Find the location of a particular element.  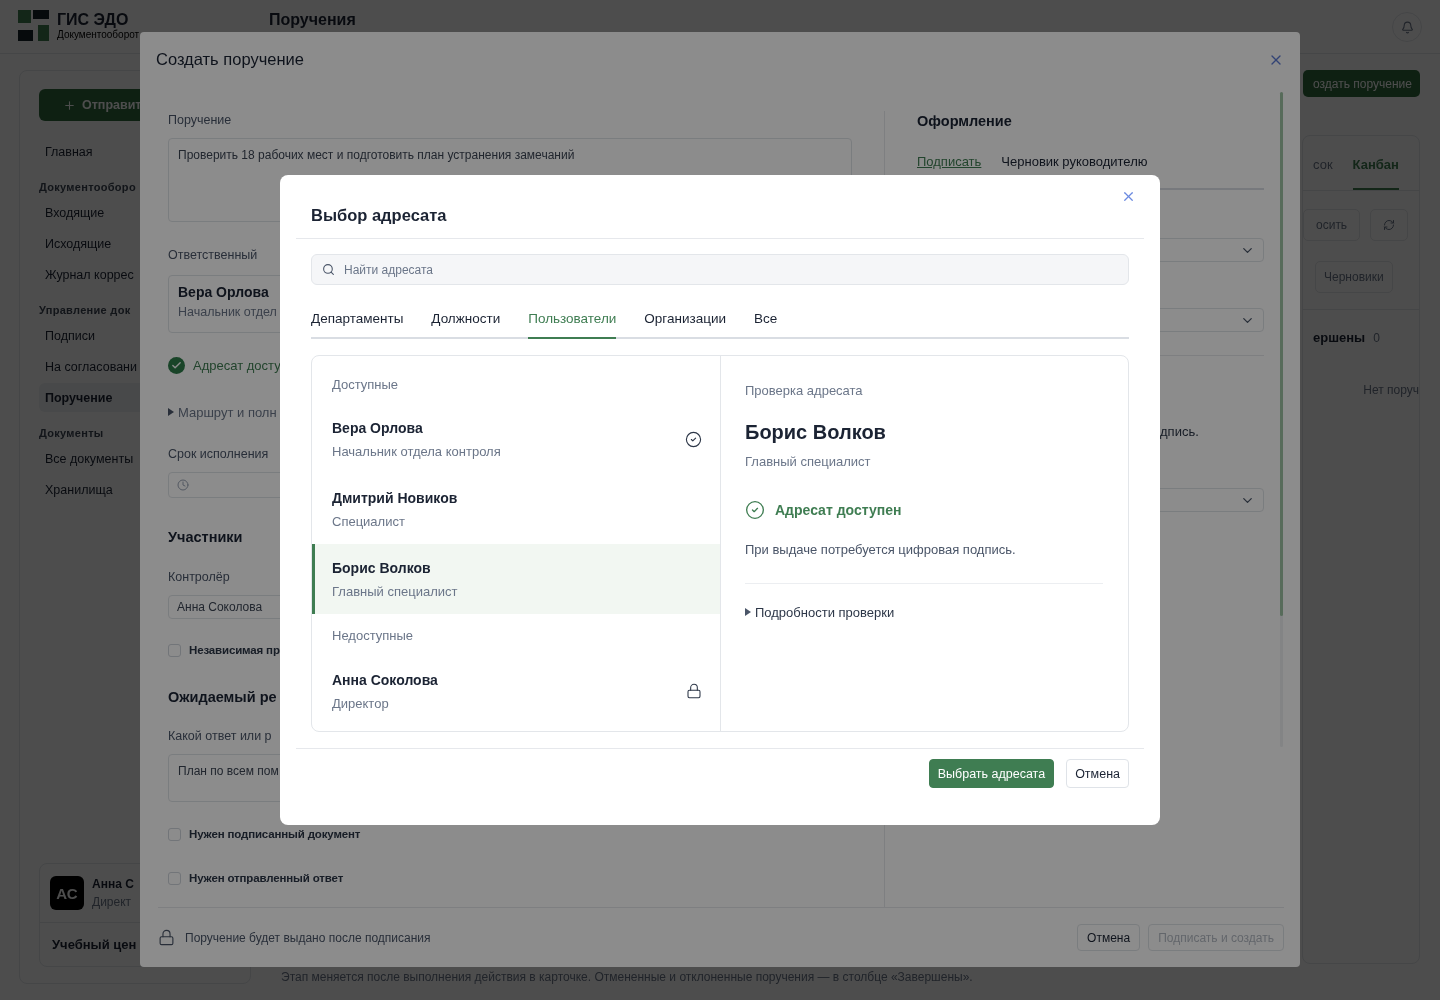

footer-hint: Поручение будет выдано после подписания is located at coordinates (308, 937).